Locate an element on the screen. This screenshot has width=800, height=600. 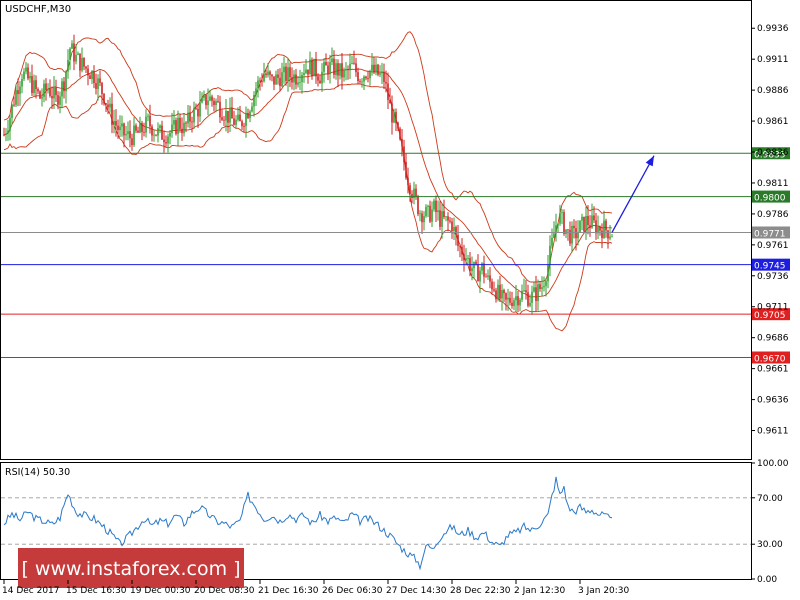
level-label-5: 0.9670 is located at coordinates (770, 359).